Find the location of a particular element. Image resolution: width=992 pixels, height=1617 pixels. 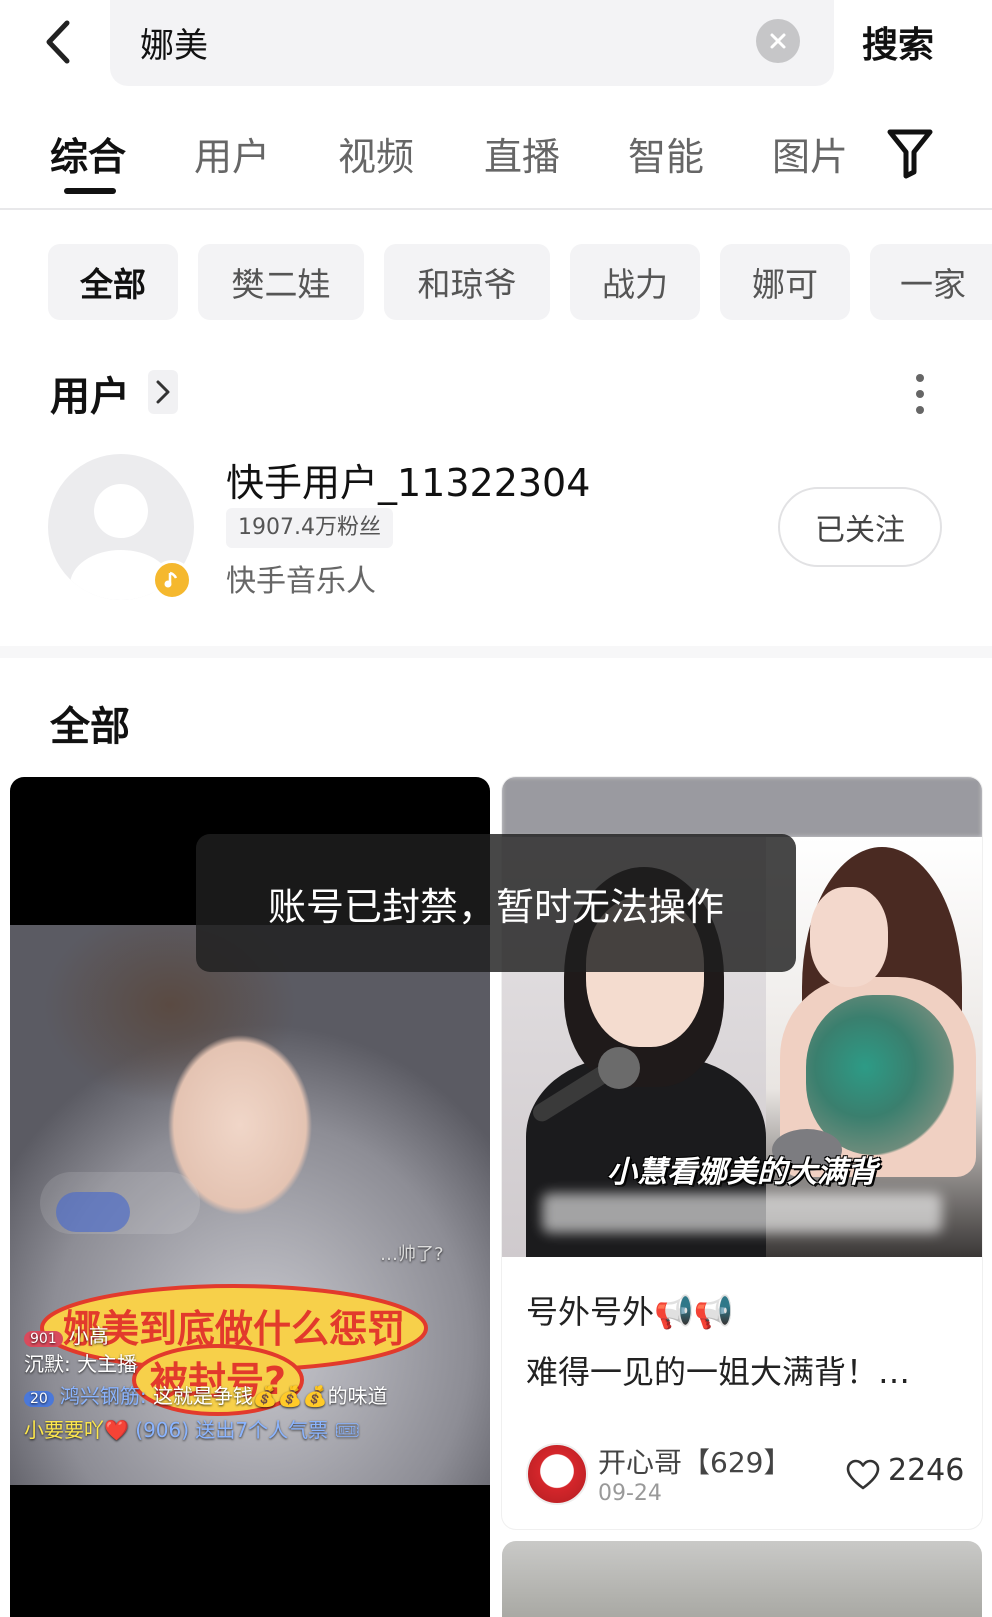

card-title-line1: 号外号外📢📢 is located at coordinates (630, 1310).